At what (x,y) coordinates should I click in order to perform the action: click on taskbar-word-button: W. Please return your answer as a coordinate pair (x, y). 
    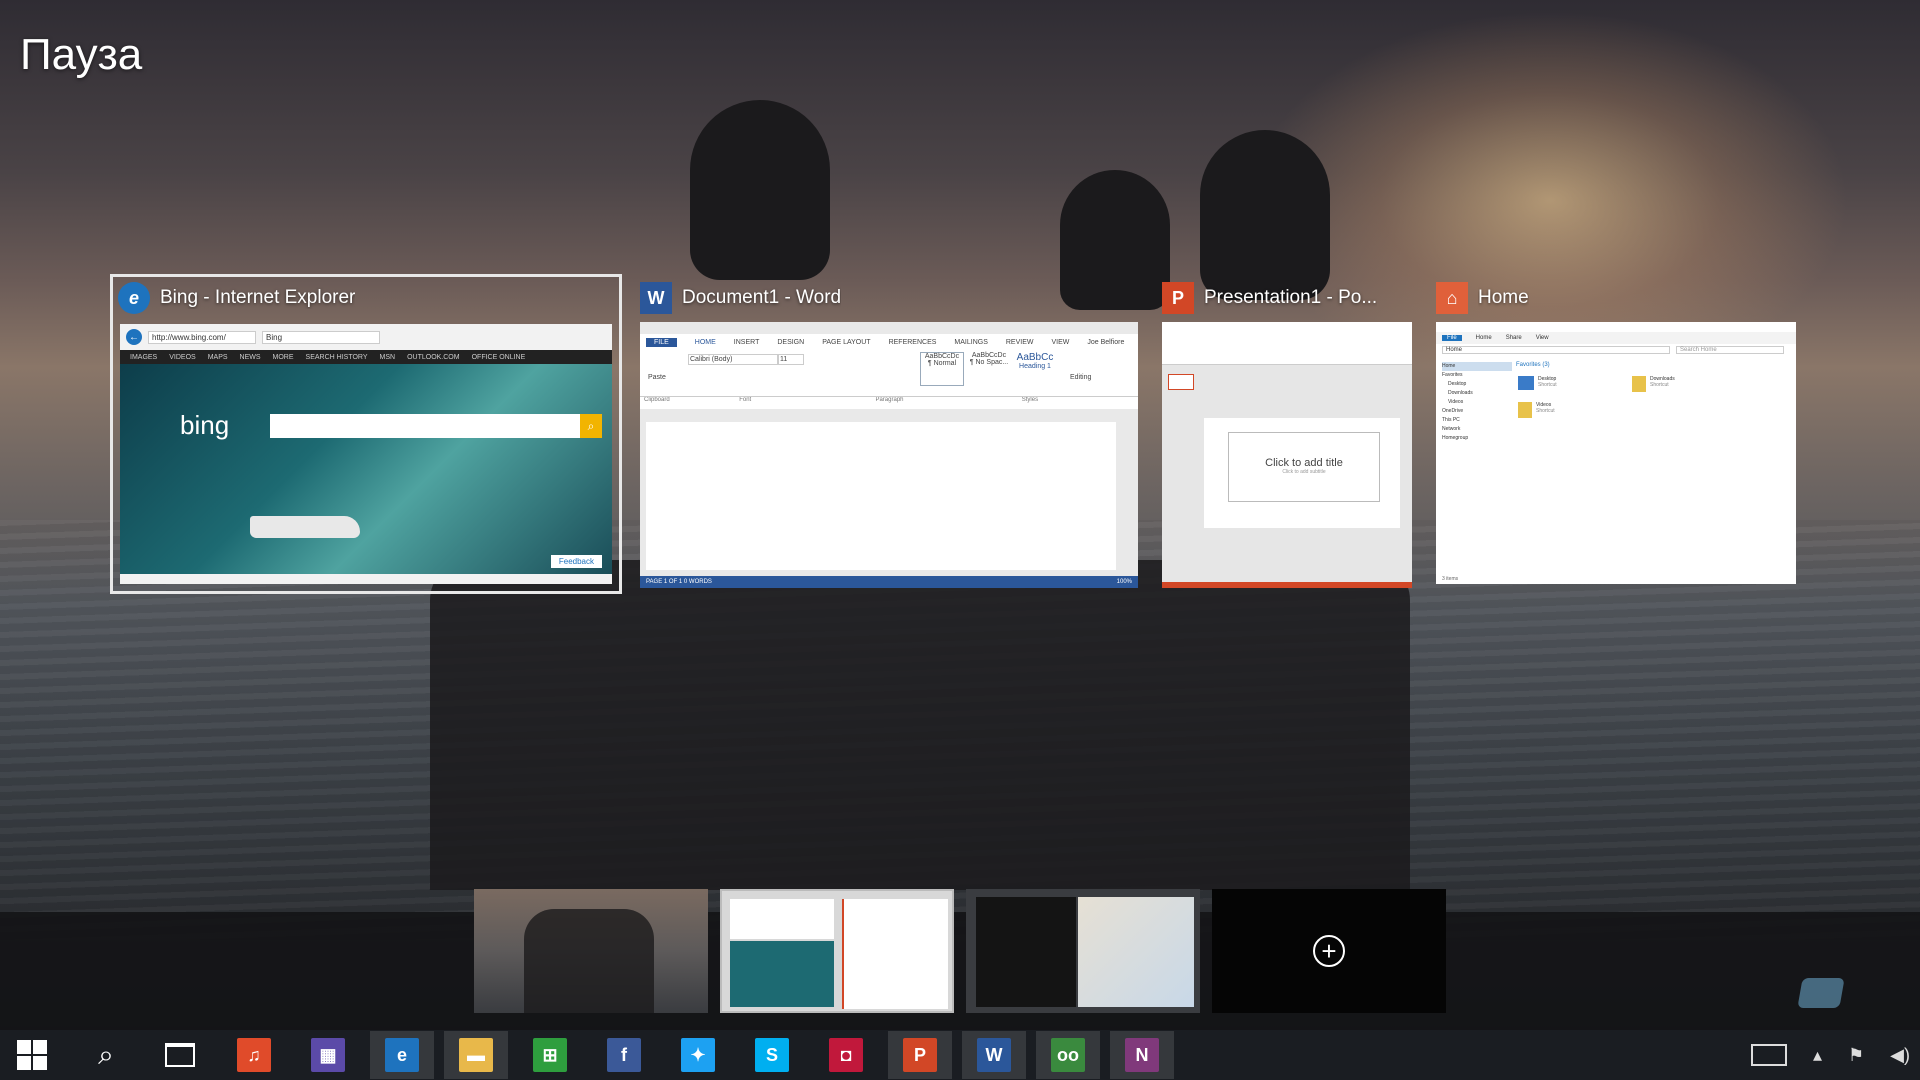
    Looking at the image, I should click on (994, 1055).